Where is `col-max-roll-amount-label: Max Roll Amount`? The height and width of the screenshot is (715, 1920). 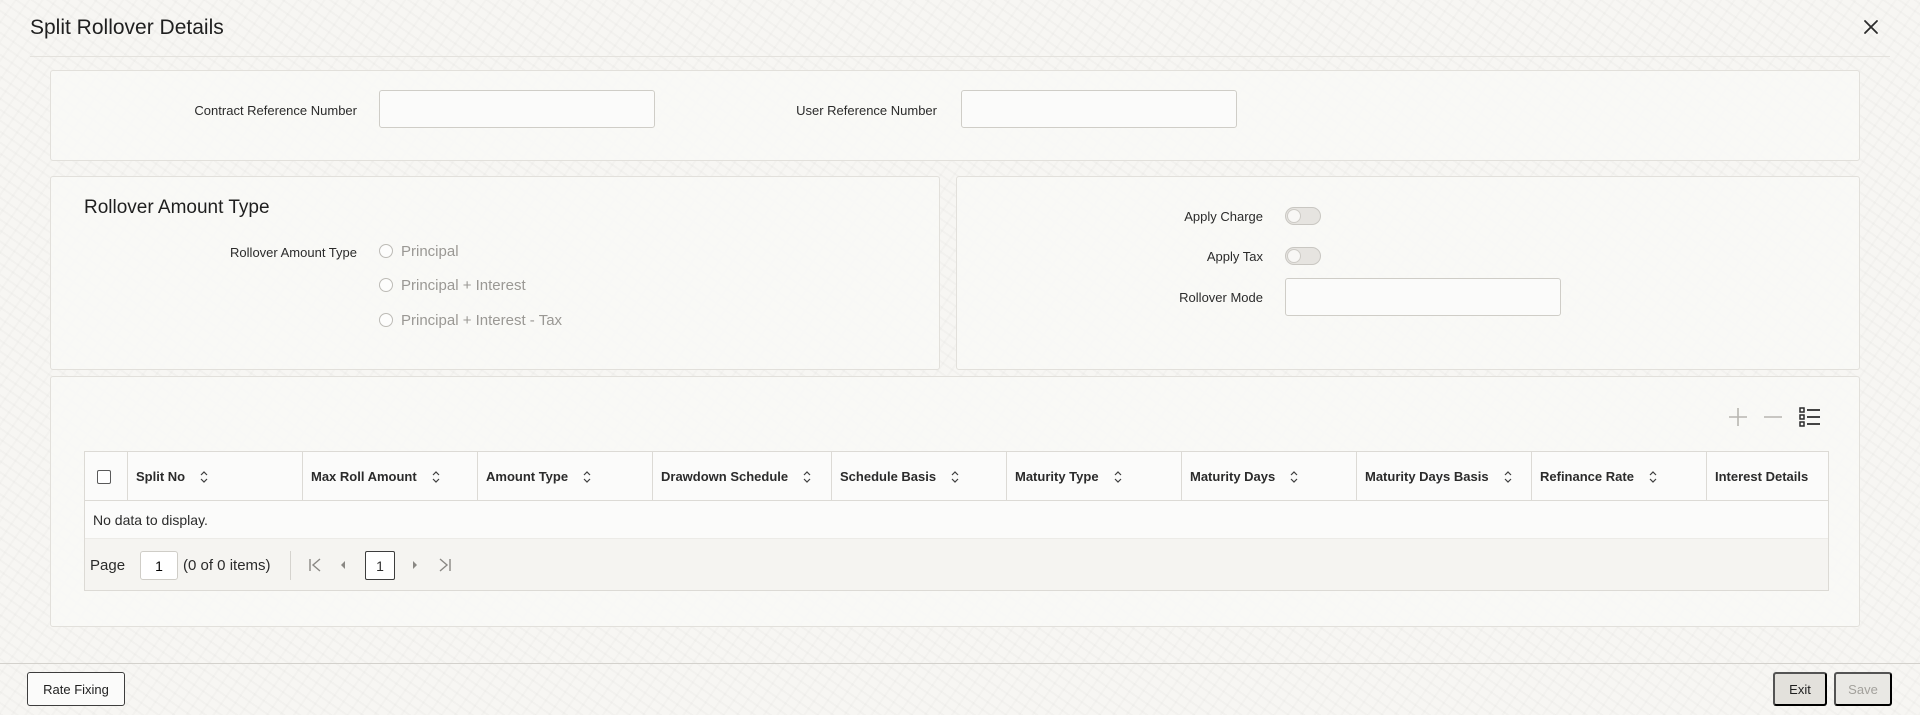 col-max-roll-amount-label: Max Roll Amount is located at coordinates (364, 476).